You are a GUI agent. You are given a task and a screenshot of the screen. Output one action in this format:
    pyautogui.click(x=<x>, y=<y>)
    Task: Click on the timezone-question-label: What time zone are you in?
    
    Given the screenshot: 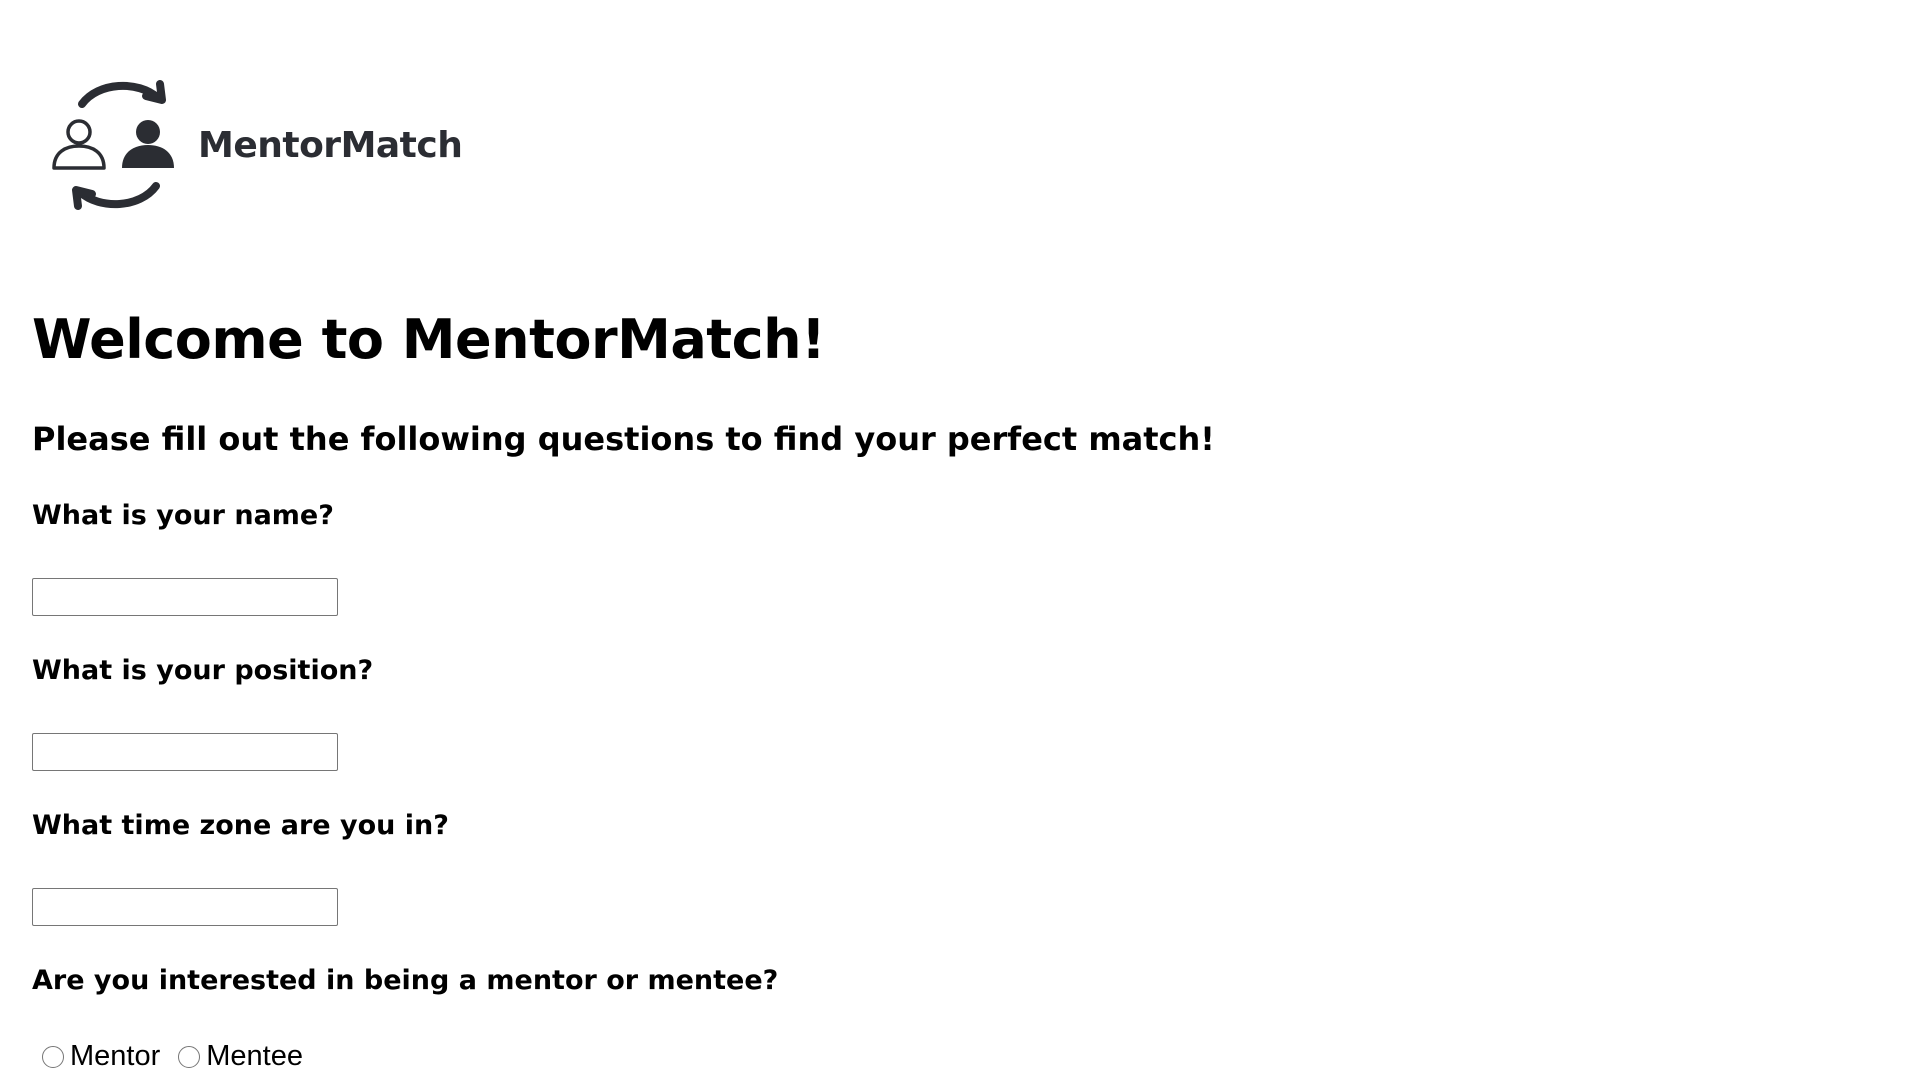 What is the action you would take?
    pyautogui.click(x=240, y=825)
    